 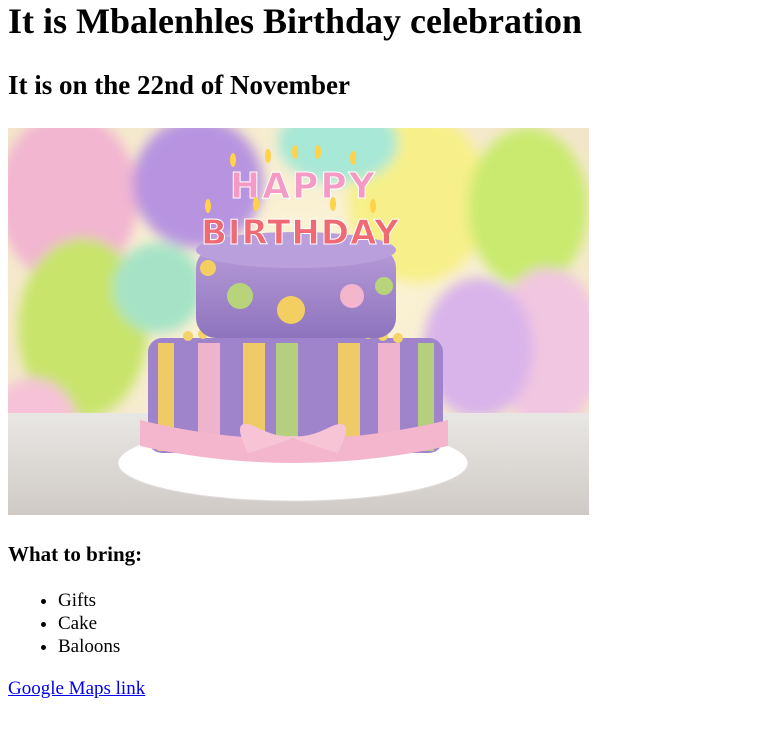 What do you see at coordinates (408, 646) in the screenshot?
I see `bring-item-baloons: Baloons` at bounding box center [408, 646].